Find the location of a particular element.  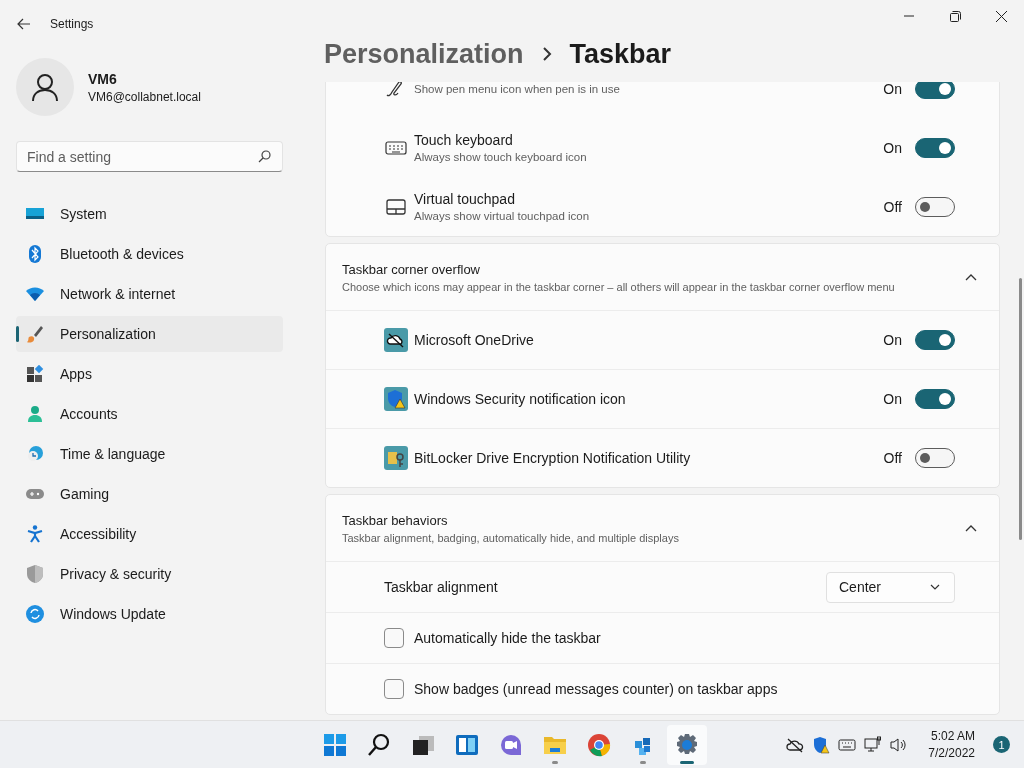

user-name: VM6 is located at coordinates (103, 78).